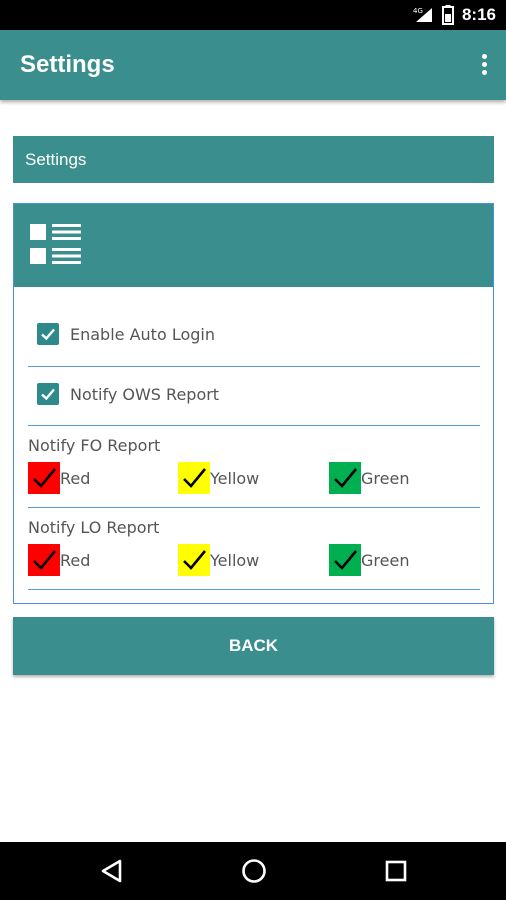 This screenshot has width=506, height=900. Describe the element at coordinates (67, 64) in the screenshot. I see `page-title: Settings` at that location.